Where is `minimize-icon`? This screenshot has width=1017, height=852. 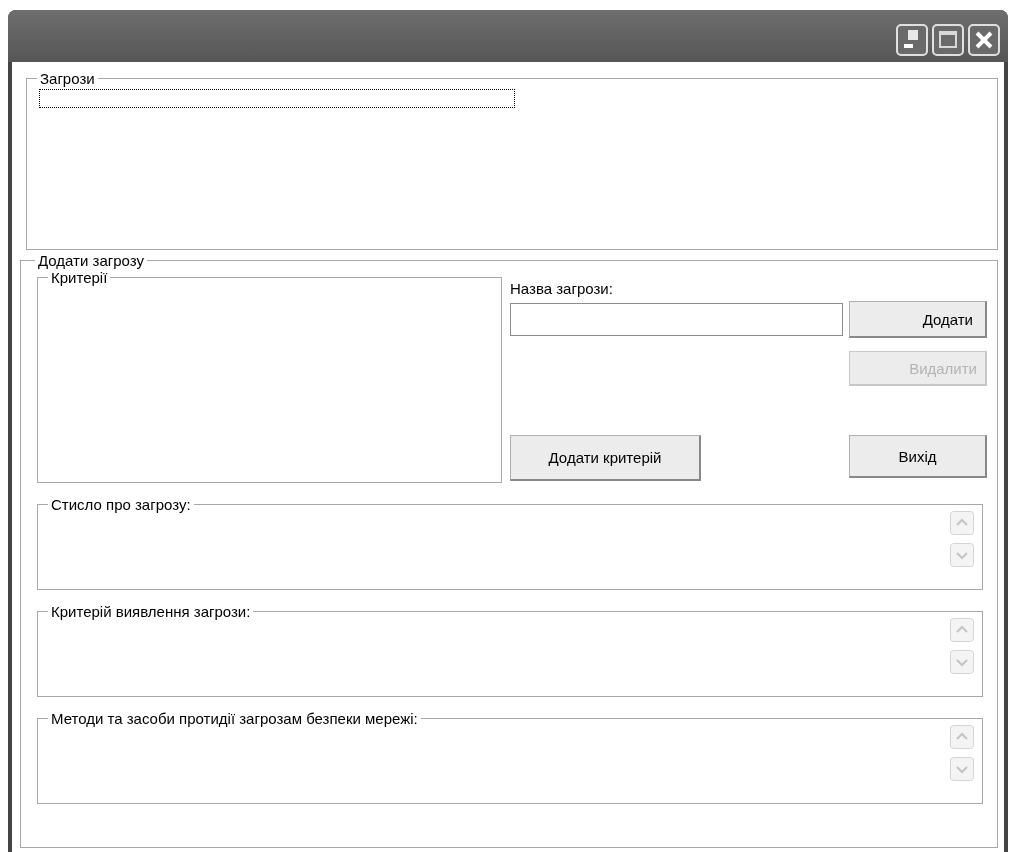
minimize-icon is located at coordinates (912, 40).